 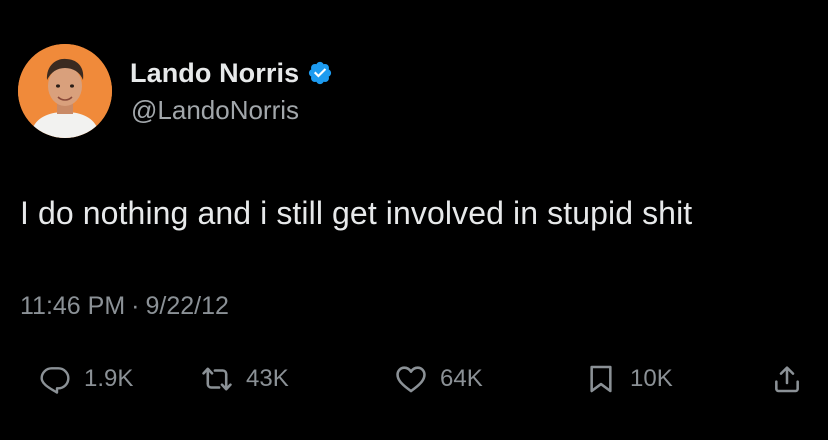 What do you see at coordinates (461, 378) in the screenshot?
I see `like-count: 64K` at bounding box center [461, 378].